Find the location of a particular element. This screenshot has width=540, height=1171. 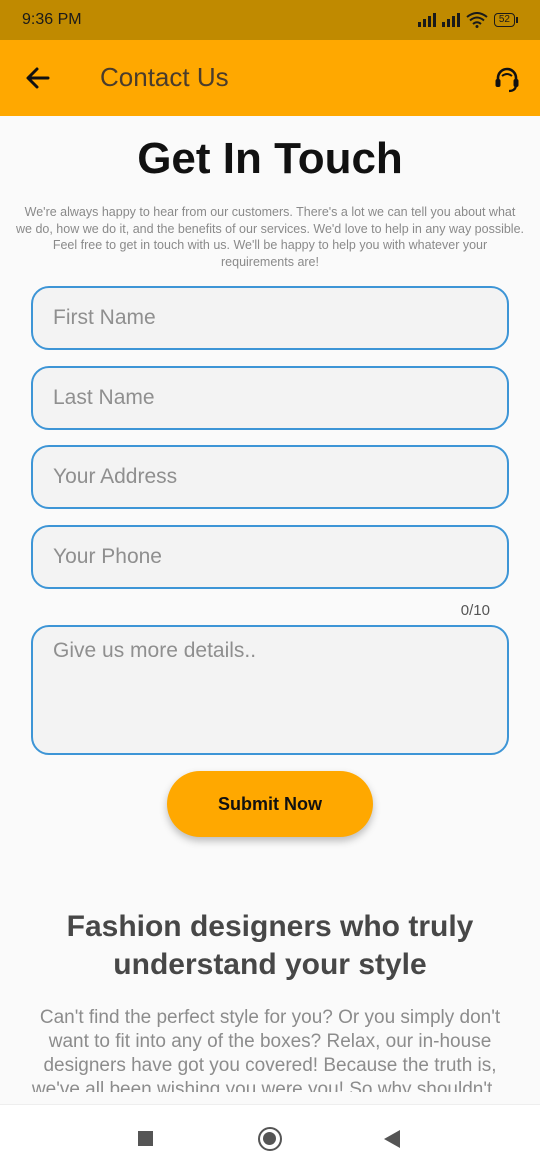

battery-icon: 52 is located at coordinates (504, 20).